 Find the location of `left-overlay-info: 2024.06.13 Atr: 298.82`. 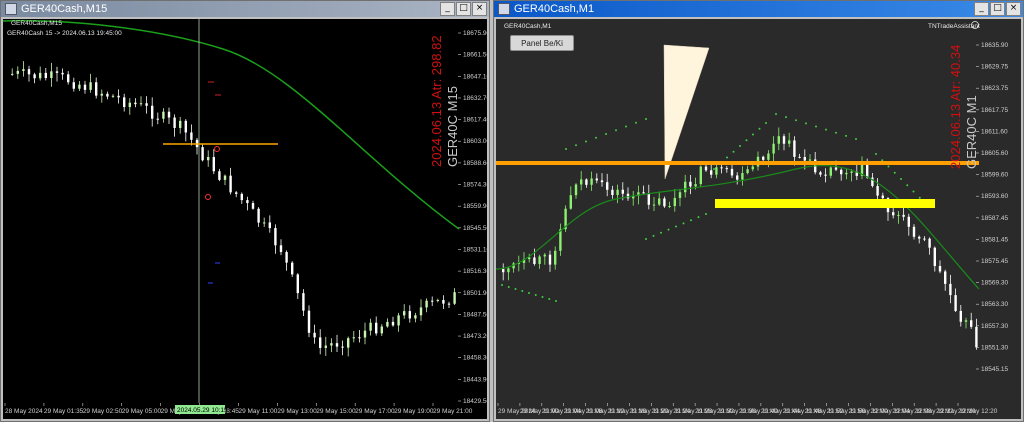

left-overlay-info: 2024.06.13 Atr: 298.82 is located at coordinates (436, 101).